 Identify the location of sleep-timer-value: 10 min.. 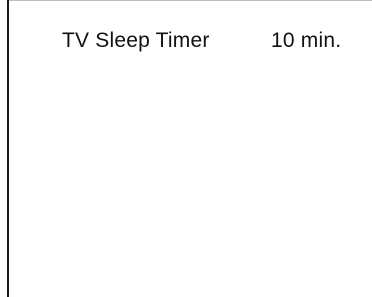
(306, 41).